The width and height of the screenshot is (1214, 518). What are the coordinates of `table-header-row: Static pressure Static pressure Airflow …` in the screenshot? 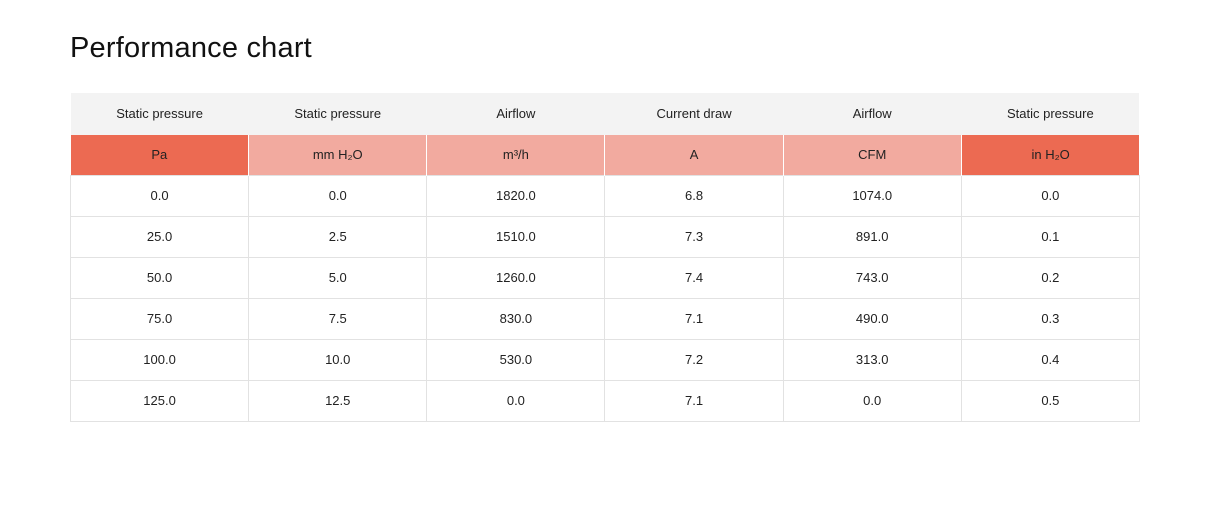 It's located at (605, 114).